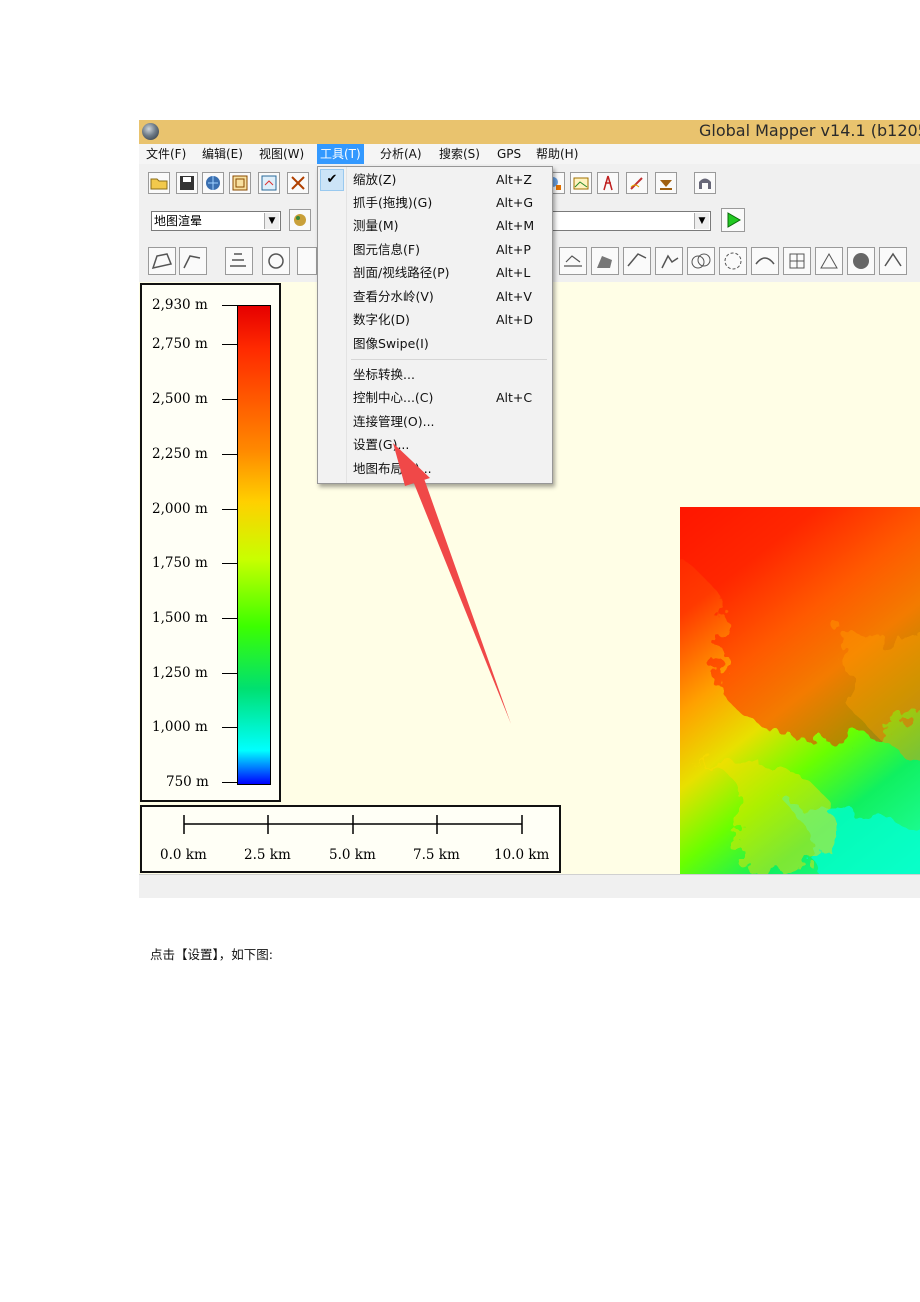 The image size is (920, 1302). I want to click on menu-item-watershed: 查看分水岭(V) Alt+V, so click(435, 296).